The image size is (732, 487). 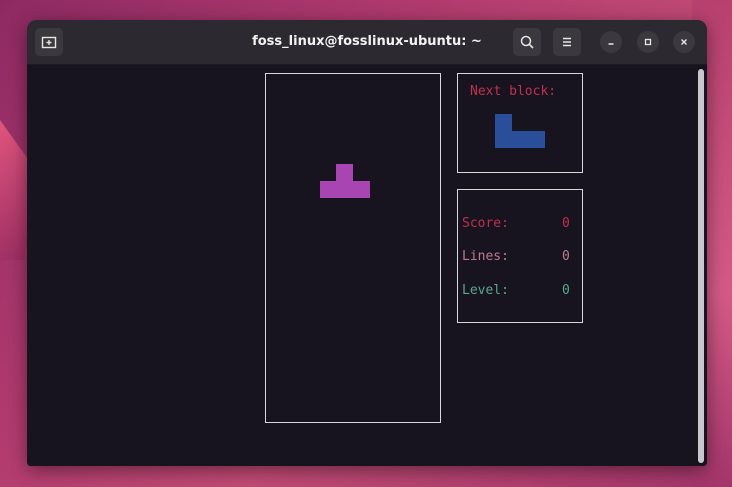 I want to click on hamburger-menu-icon, so click(x=567, y=42).